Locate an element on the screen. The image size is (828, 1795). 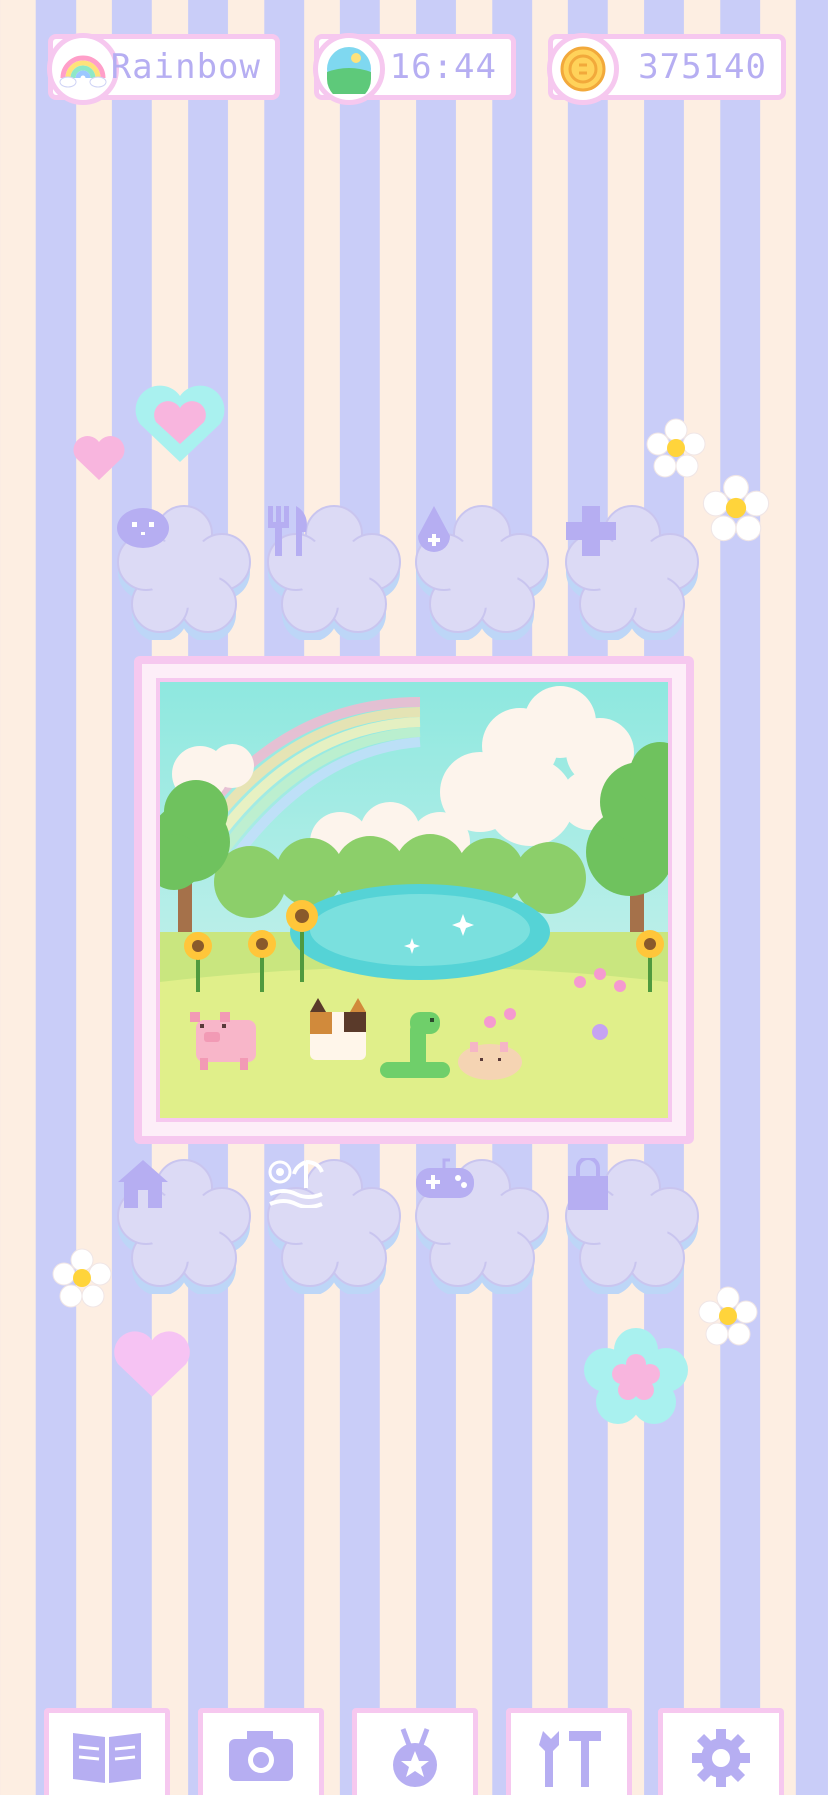
play-action-button is located at coordinates (482, 1226).